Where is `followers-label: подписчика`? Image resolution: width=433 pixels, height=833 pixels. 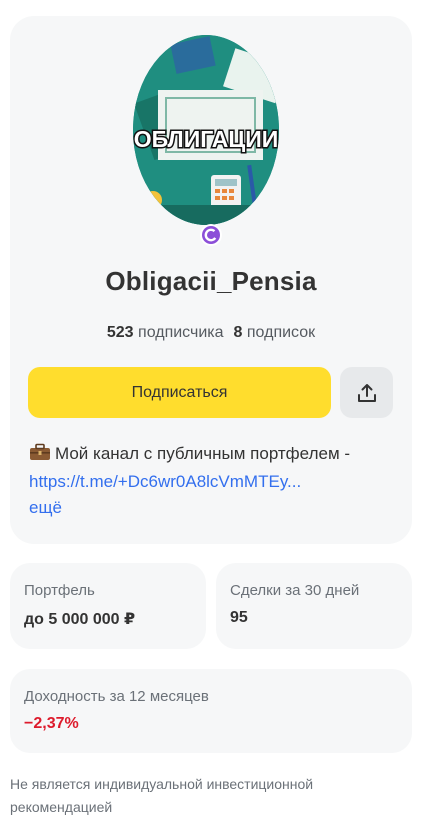
followers-label: подписчика is located at coordinates (181, 332).